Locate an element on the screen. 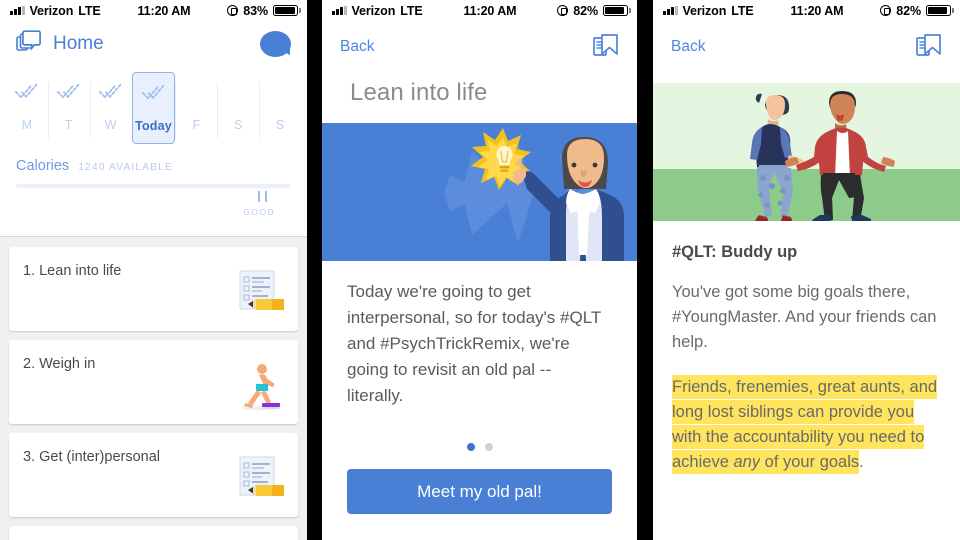 This screenshot has width=960, height=540. calories-gauge-label: GOOD is located at coordinates (259, 212).